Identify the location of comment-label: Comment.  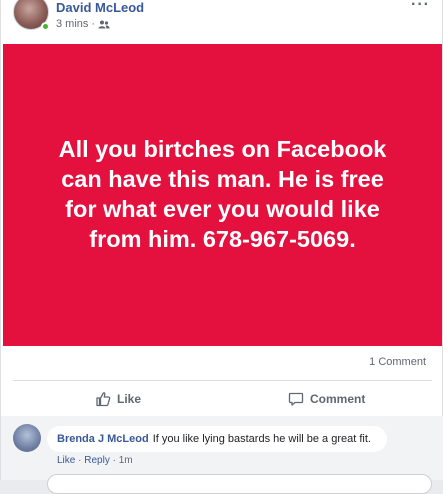
(338, 399).